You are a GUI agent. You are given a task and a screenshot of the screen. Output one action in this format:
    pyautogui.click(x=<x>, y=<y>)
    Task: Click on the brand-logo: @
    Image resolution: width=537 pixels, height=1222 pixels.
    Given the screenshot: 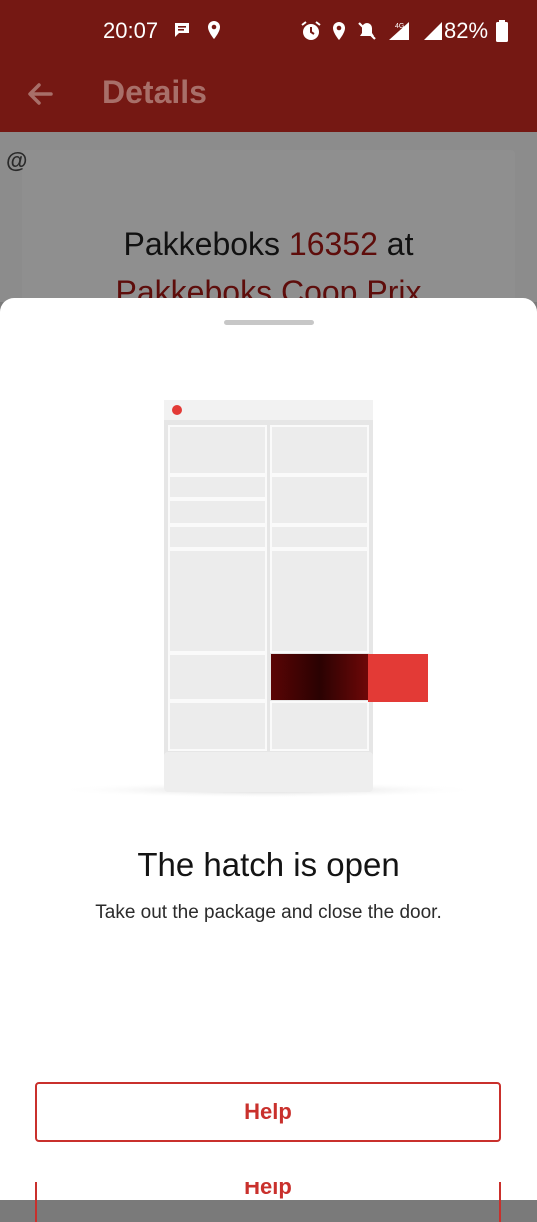 What is the action you would take?
    pyautogui.click(x=17, y=160)
    